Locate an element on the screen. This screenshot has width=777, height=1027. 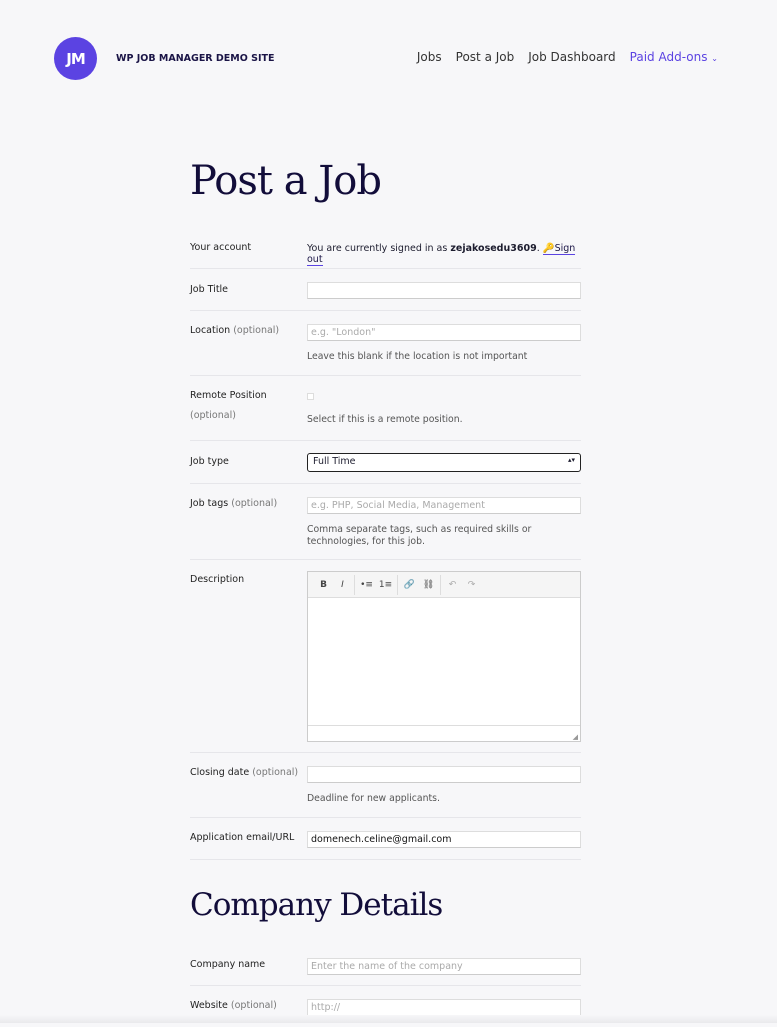
label: Location (optional) is located at coordinates (245, 331).